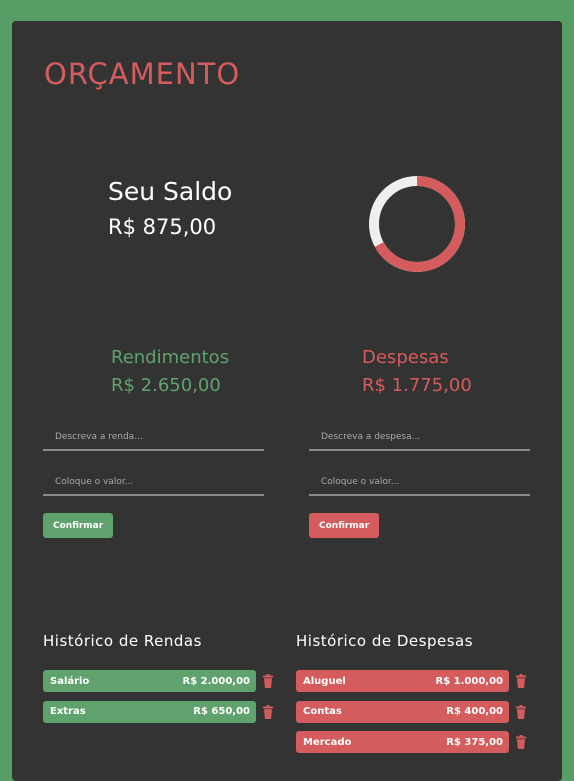 The height and width of the screenshot is (781, 574). What do you see at coordinates (469, 681) in the screenshot?
I see `item-amount: R$ 1.000,00` at bounding box center [469, 681].